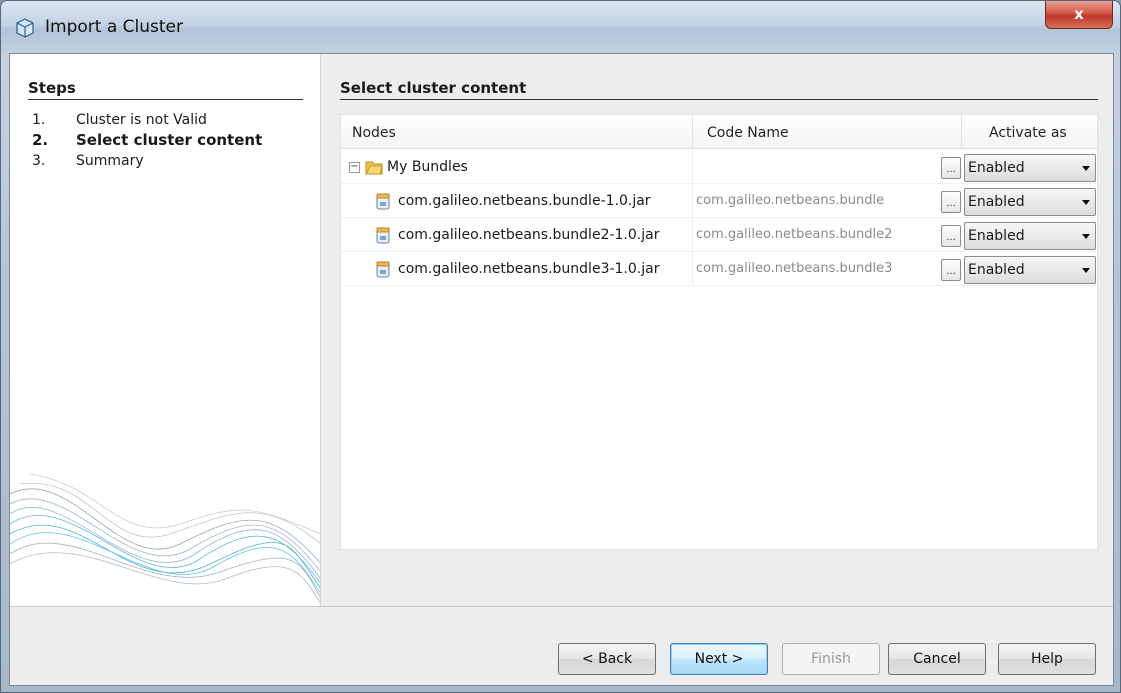 The image size is (1121, 693). I want to click on node-label: com.galileo.netbeans.bundle2-1.0.jar, so click(529, 235).